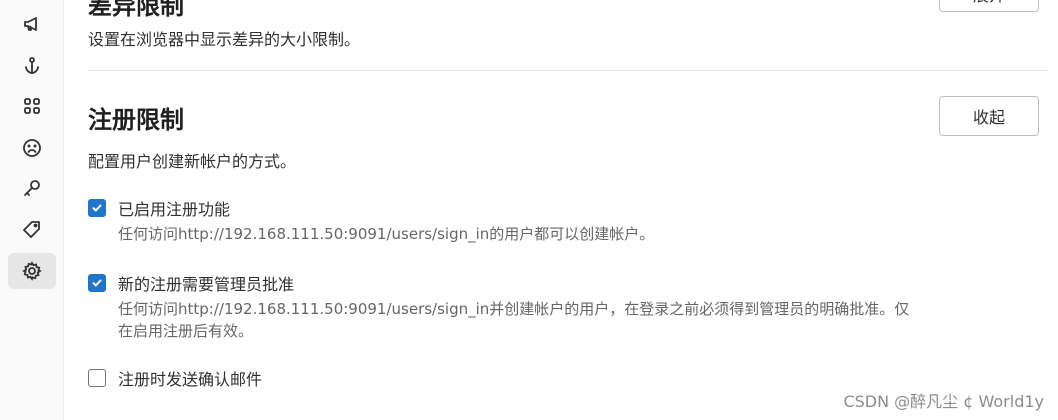 Image resolution: width=1058 pixels, height=420 pixels. I want to click on watermark: CSDN @醉凡尘 ¢ World1y, so click(943, 401).